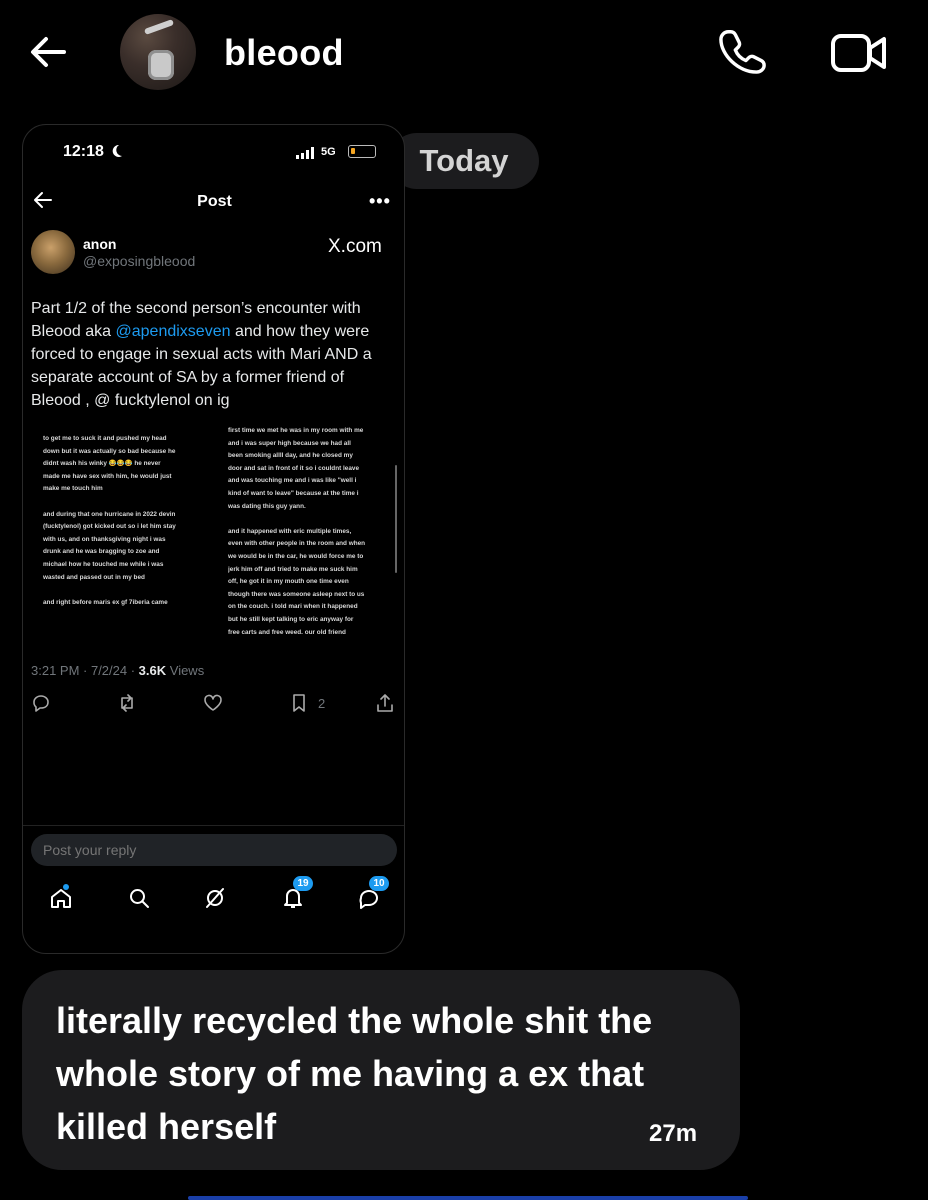 The image size is (928, 1200). I want to click on network-type: 5G, so click(328, 152).